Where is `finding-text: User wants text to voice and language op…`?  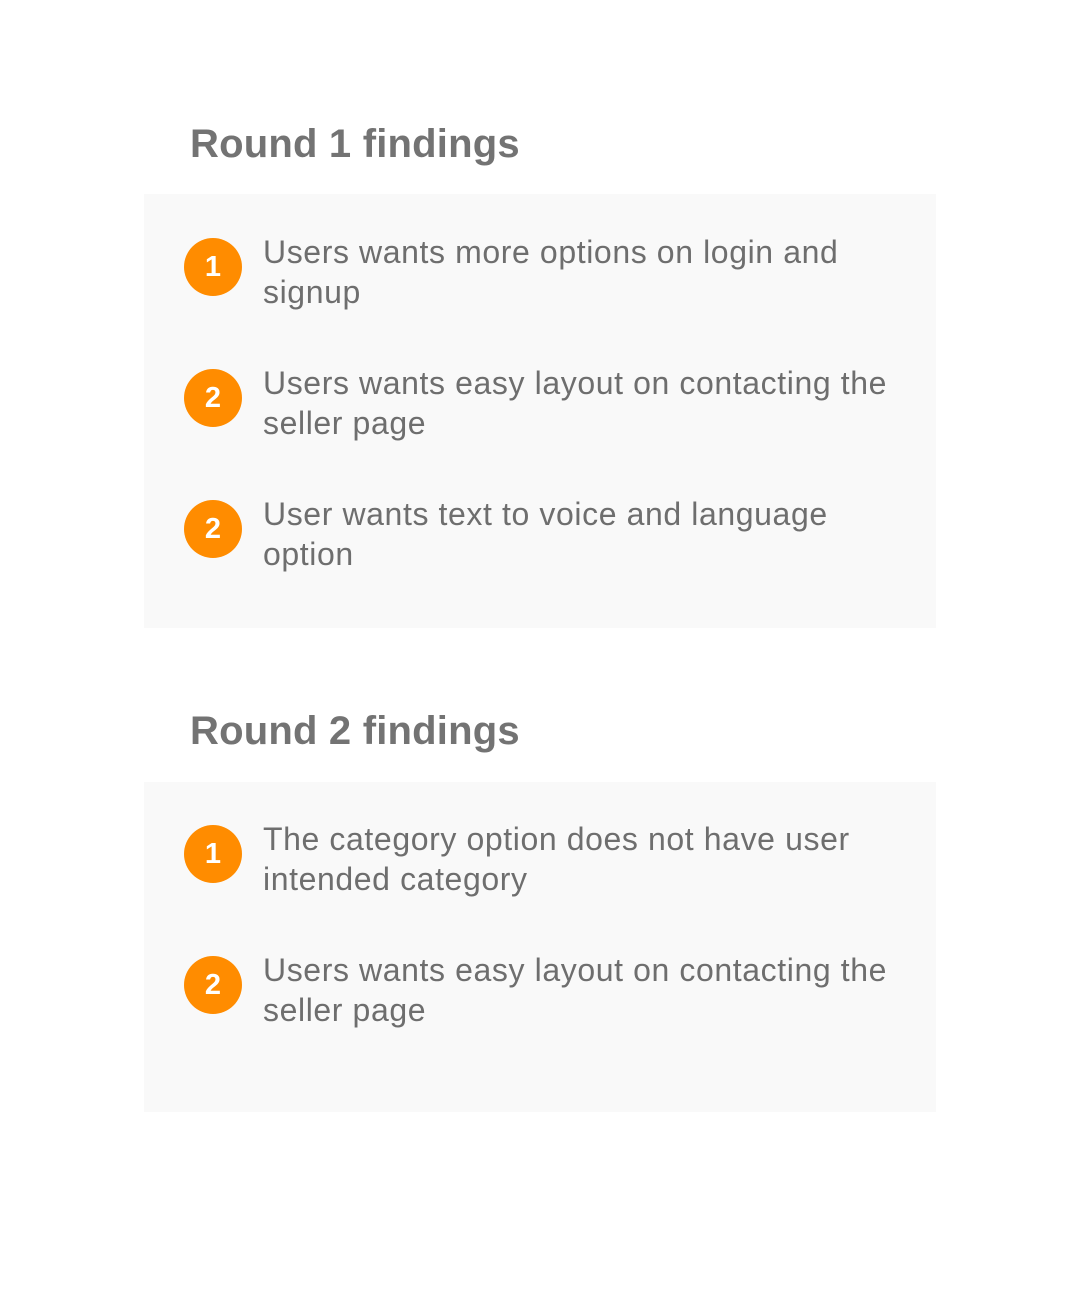
finding-text: User wants text to voice and language op… is located at coordinates (545, 534).